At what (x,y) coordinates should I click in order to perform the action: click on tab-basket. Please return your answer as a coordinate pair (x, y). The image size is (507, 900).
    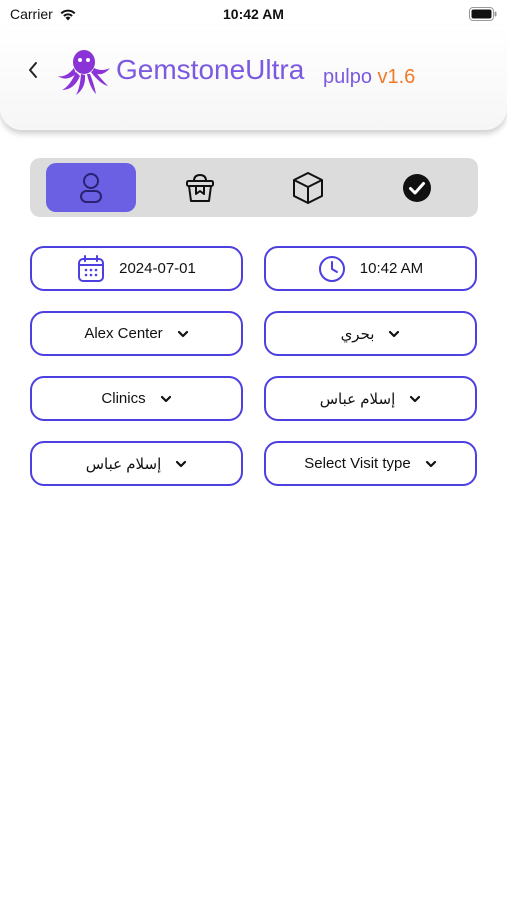
    Looking at the image, I should click on (200, 187).